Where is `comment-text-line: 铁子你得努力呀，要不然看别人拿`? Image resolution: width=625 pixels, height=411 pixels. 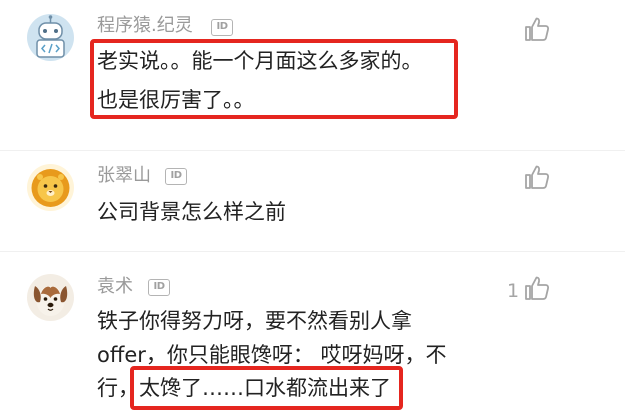 comment-text-line: 铁子你得努力呀，要不然看别人拿 is located at coordinates (254, 321).